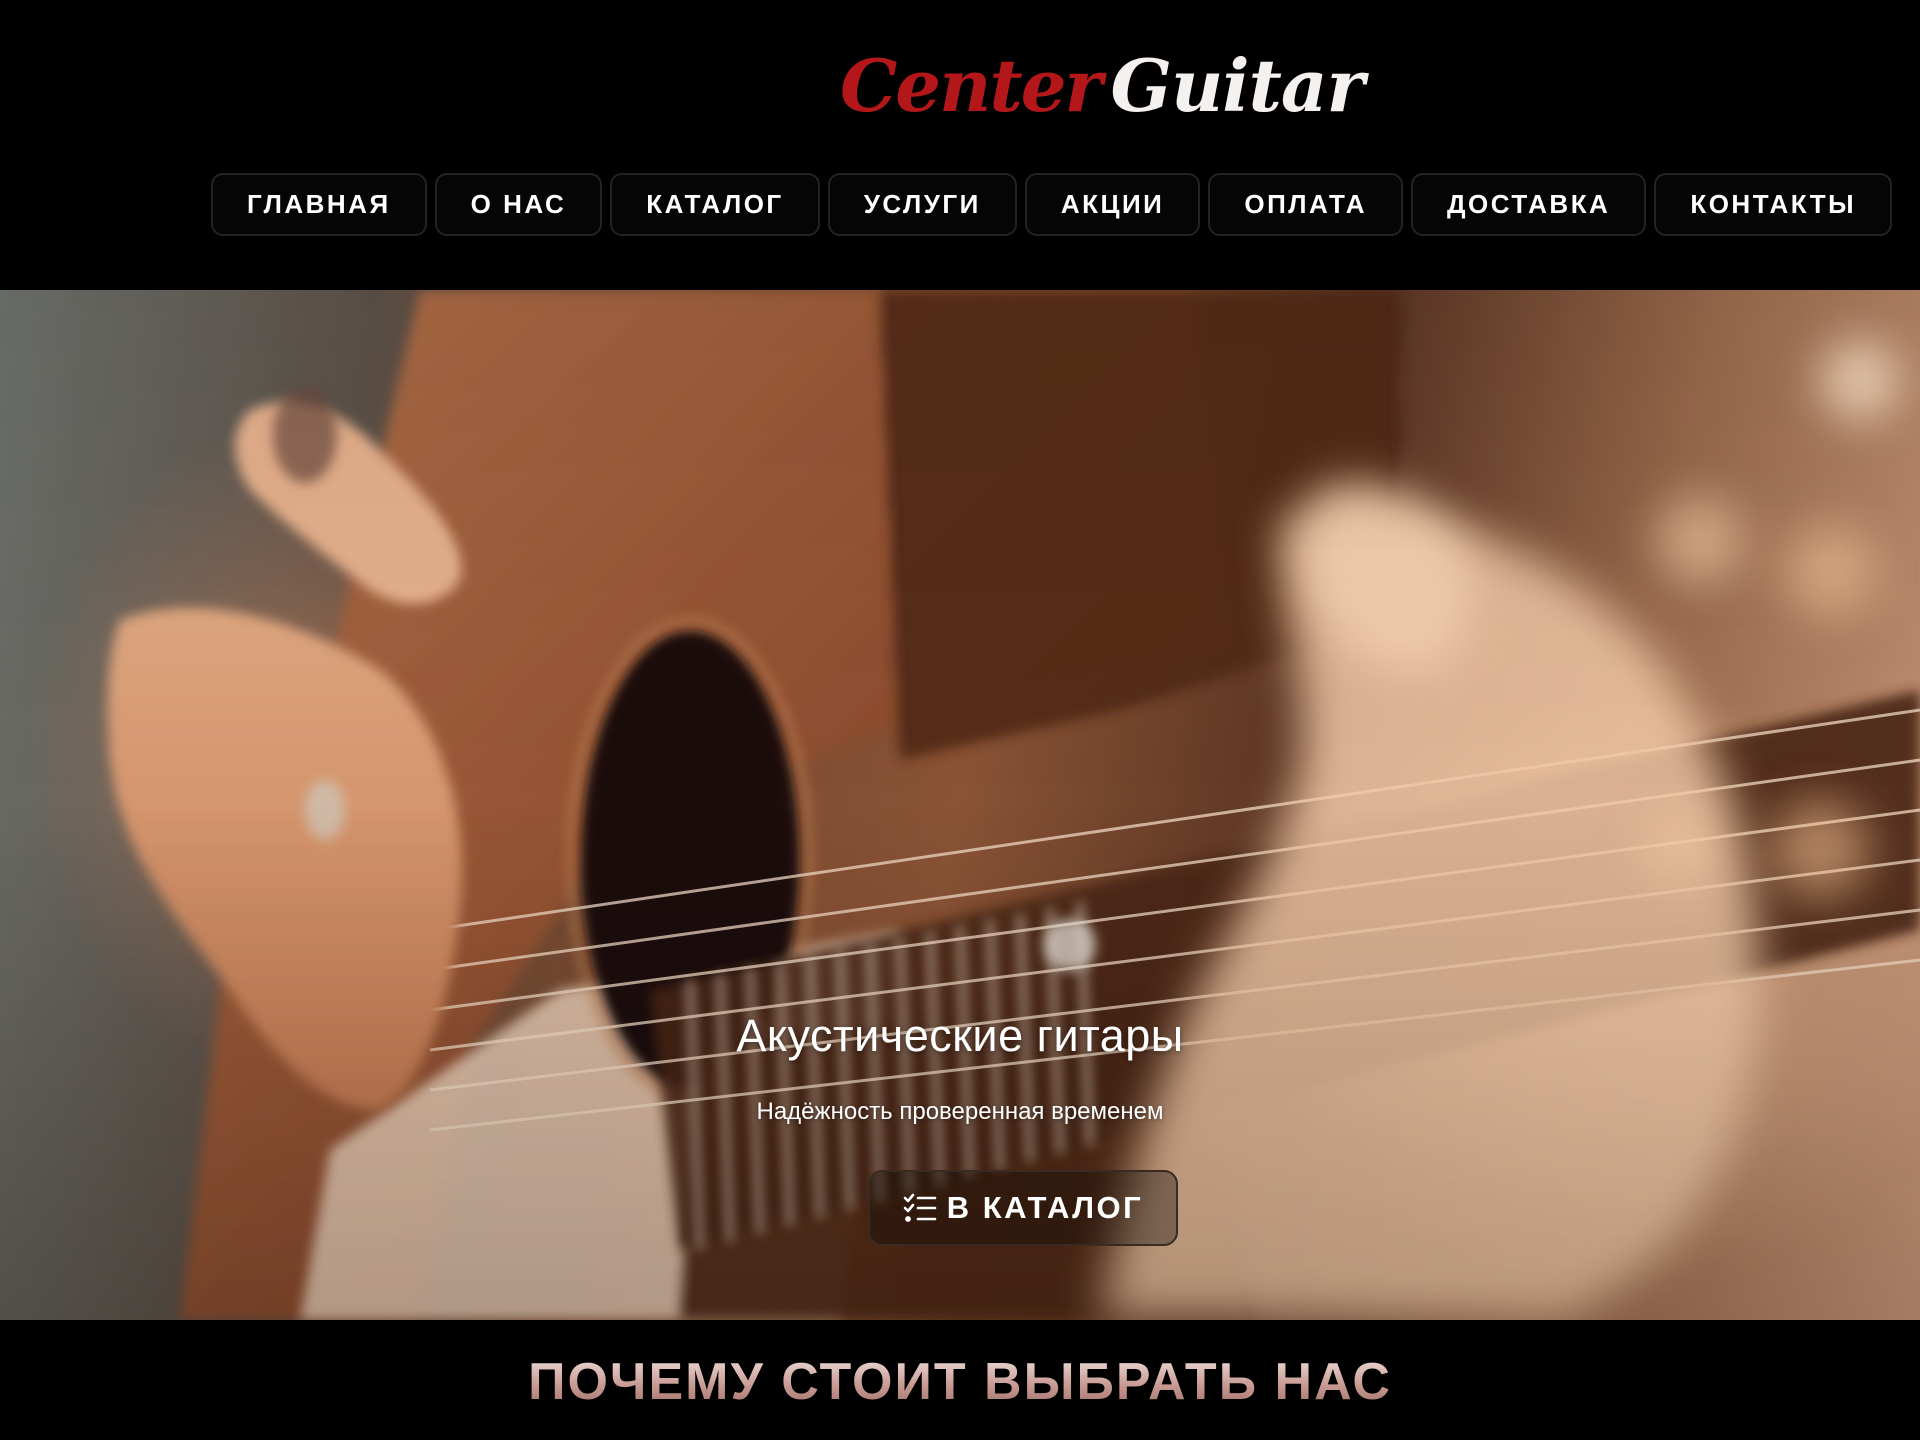 The width and height of the screenshot is (1920, 1440). What do you see at coordinates (1045, 1207) in the screenshot?
I see `catalog-button-label: В КАТАЛОГ` at bounding box center [1045, 1207].